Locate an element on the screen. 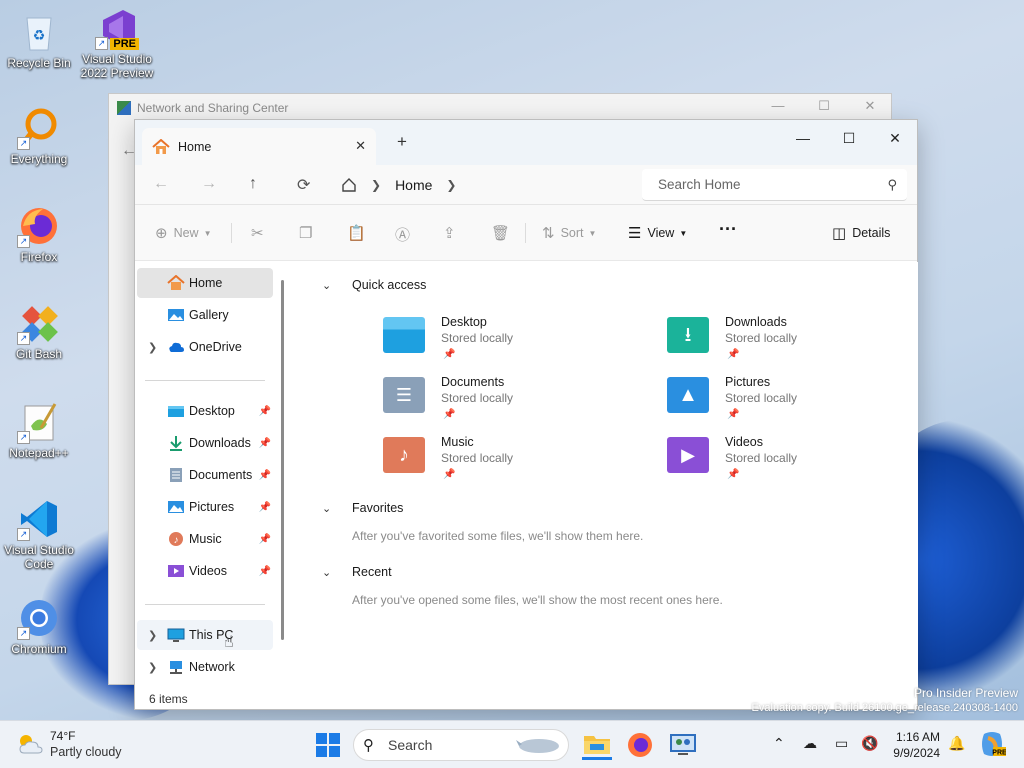 The height and width of the screenshot is (768, 1024). new-button: ⊕ New ▼ is located at coordinates (183, 233).